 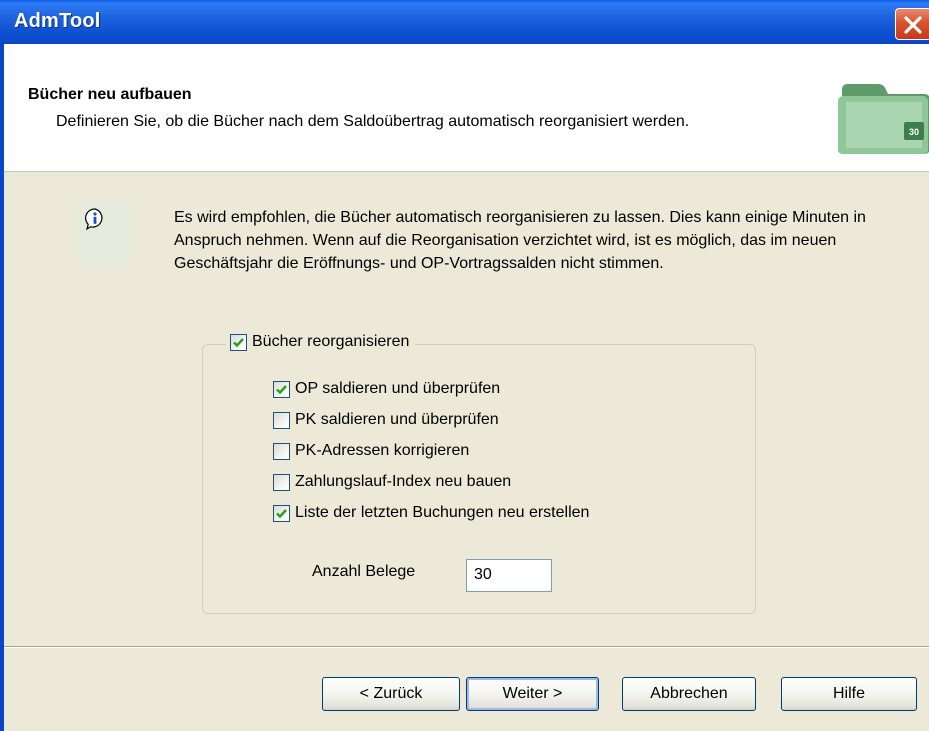 I want to click on info-icon, so click(x=94, y=219).